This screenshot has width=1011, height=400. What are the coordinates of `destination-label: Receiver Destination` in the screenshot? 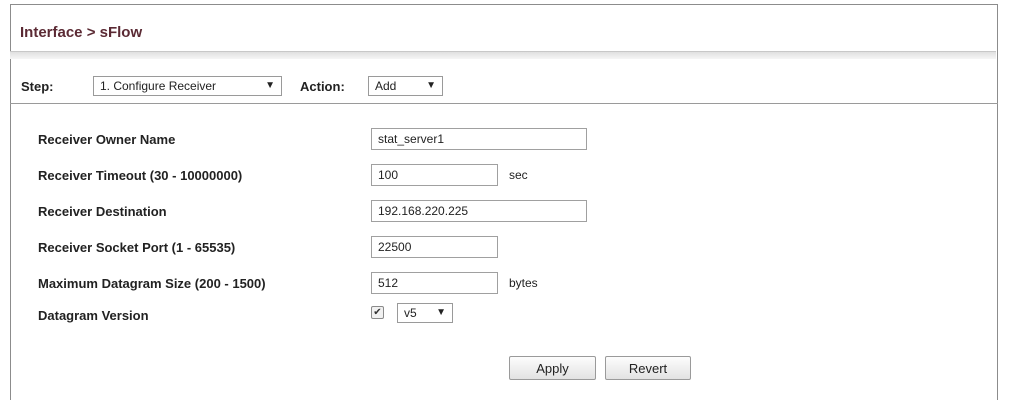 It's located at (102, 211).